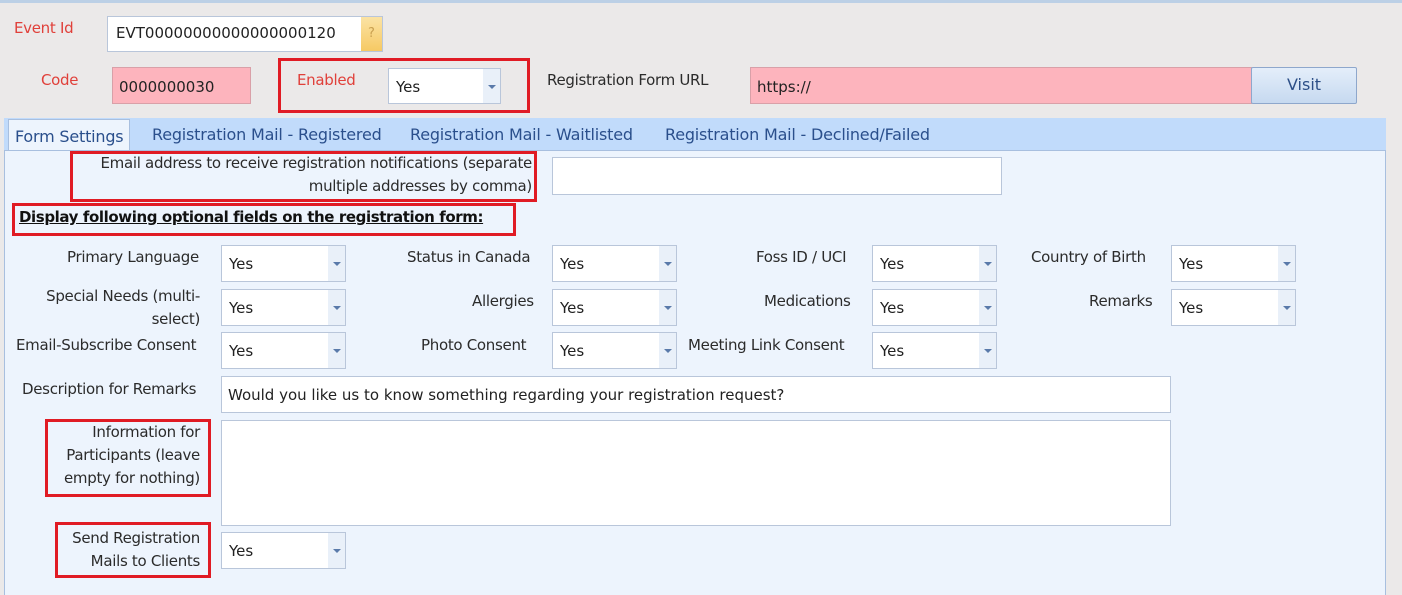  What do you see at coordinates (283, 307) in the screenshot?
I see `special-needs-dropdown: Yes` at bounding box center [283, 307].